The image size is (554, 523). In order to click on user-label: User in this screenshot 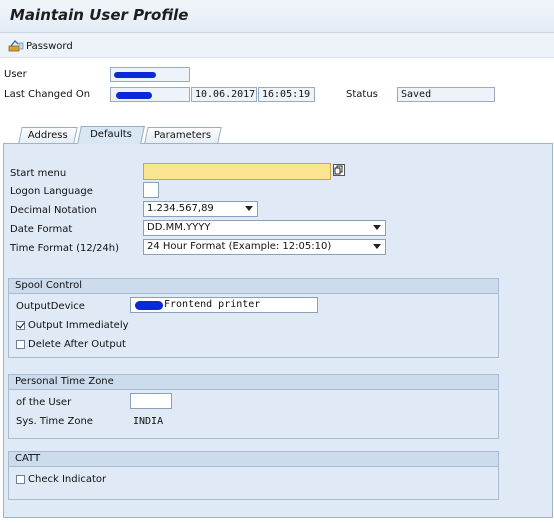, I will do `click(15, 74)`.